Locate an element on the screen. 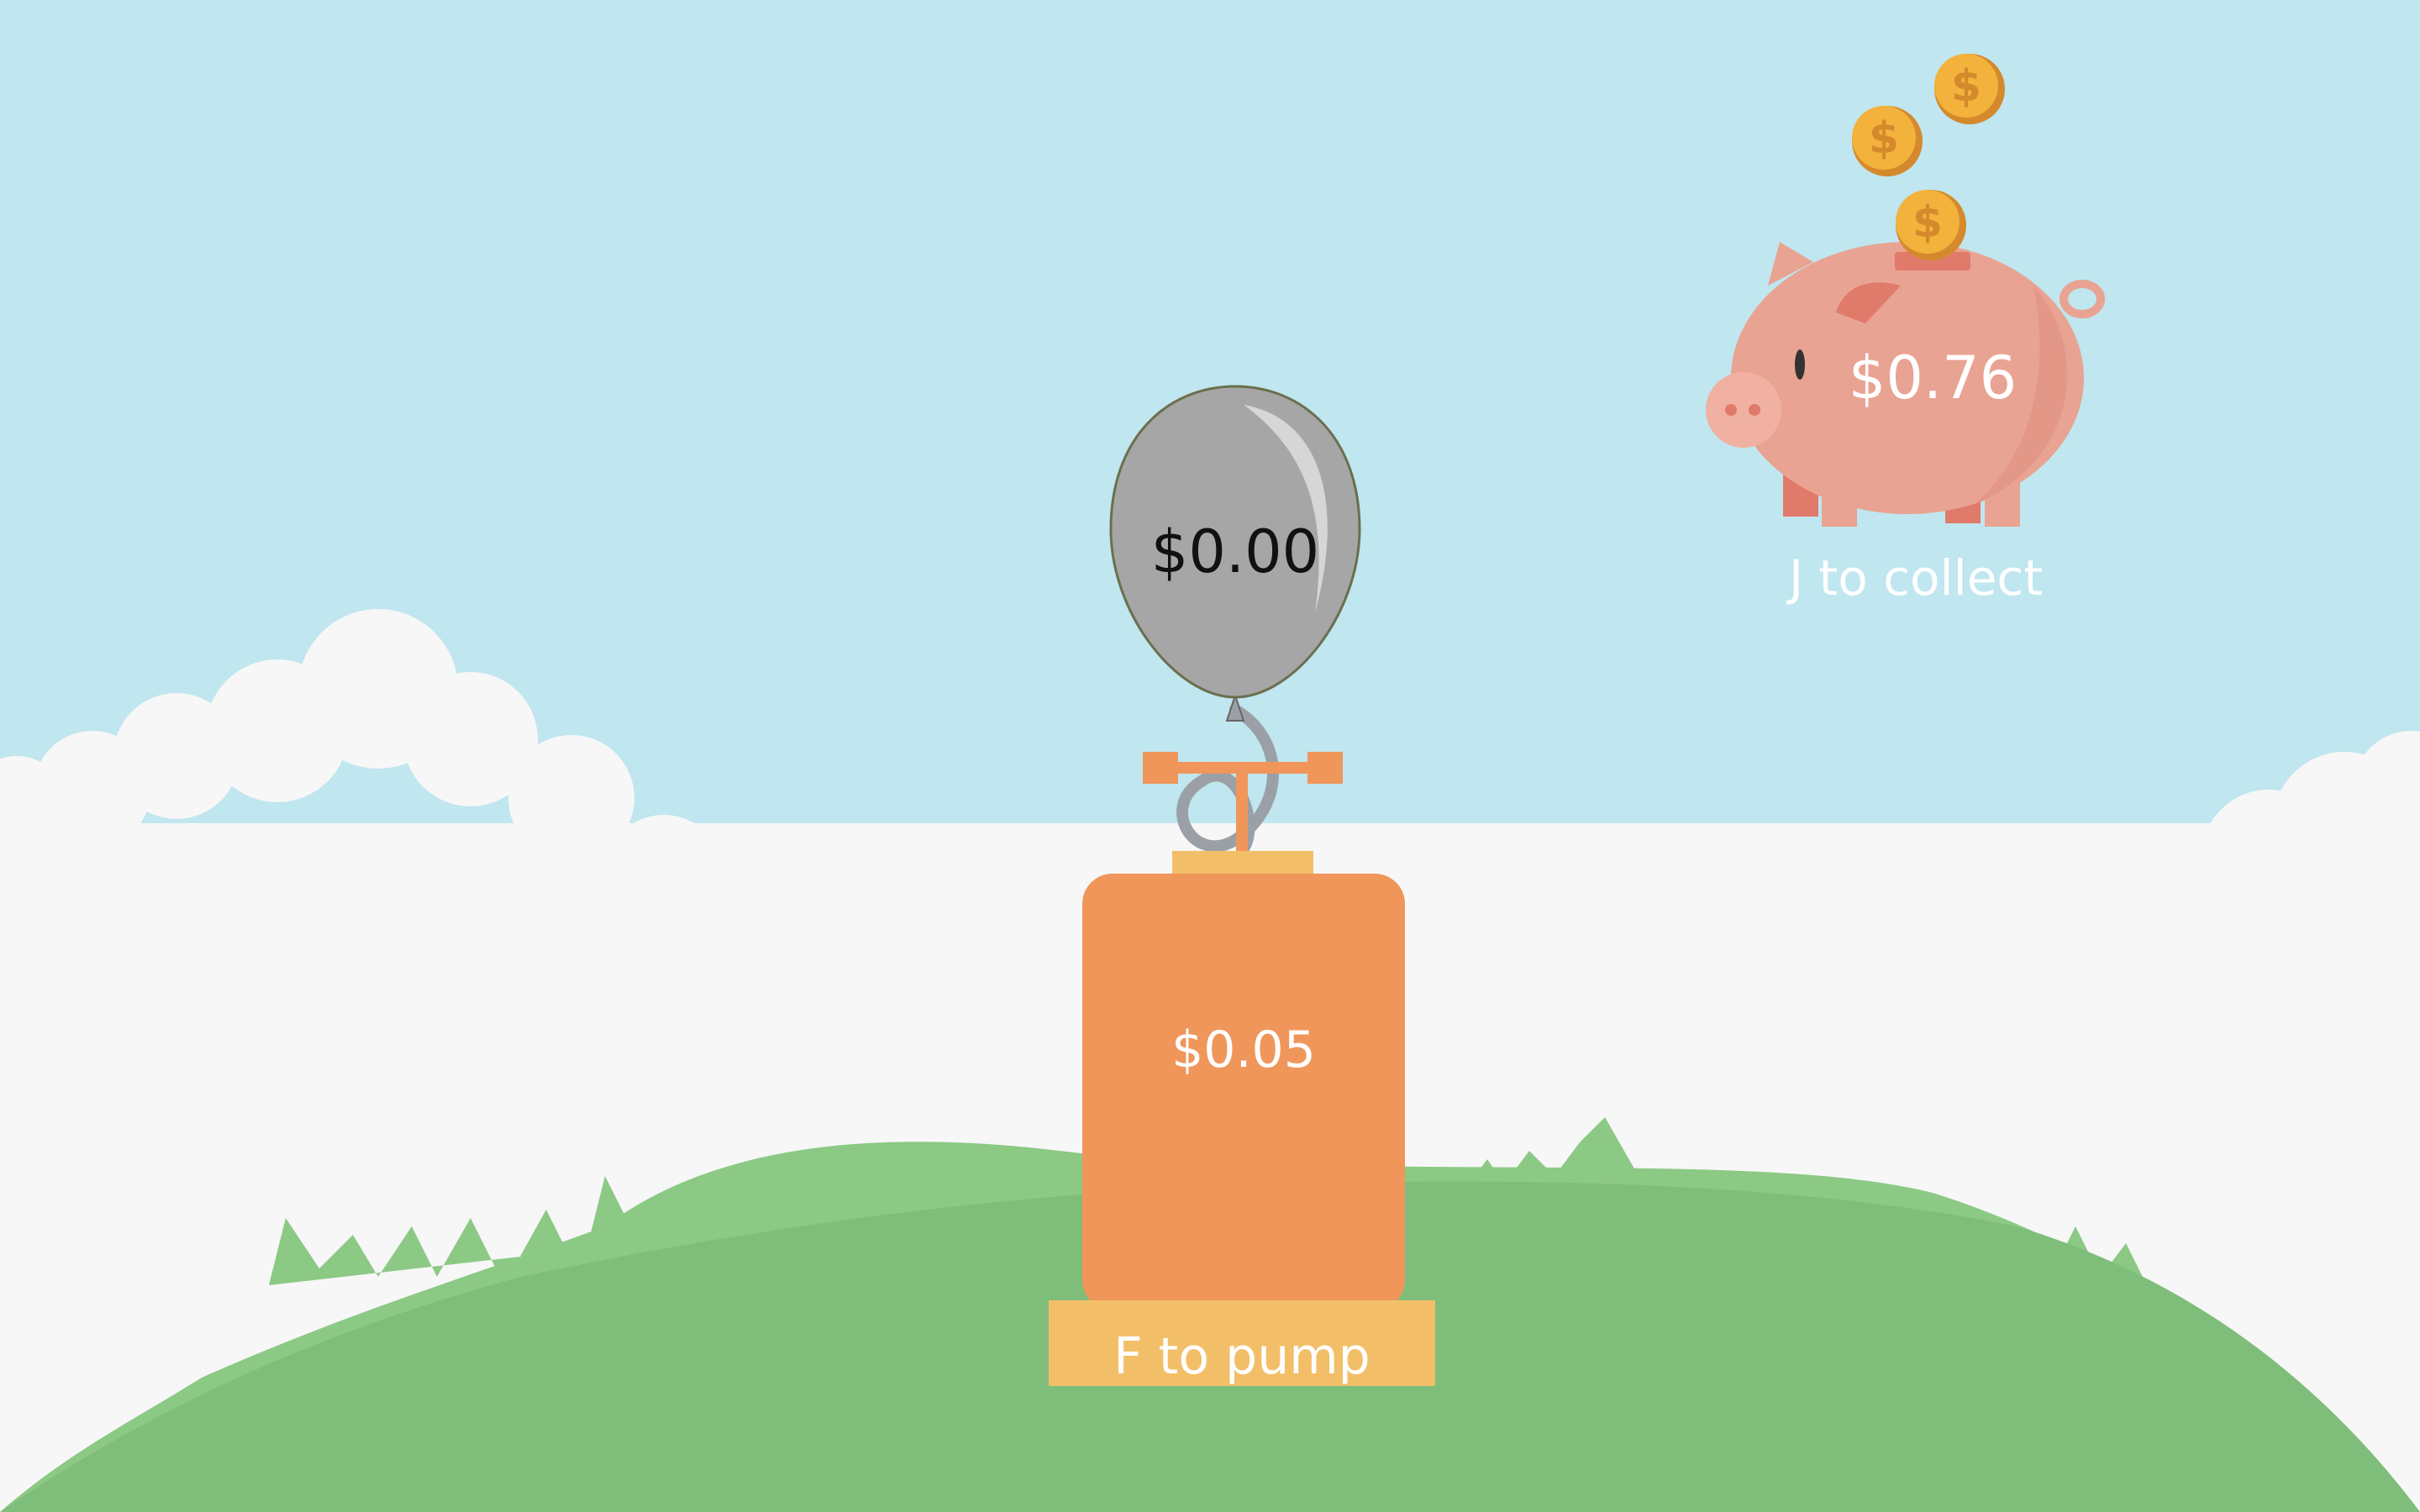 The image size is (2420, 1512). pump-value: $0.05 is located at coordinates (1243, 1050).